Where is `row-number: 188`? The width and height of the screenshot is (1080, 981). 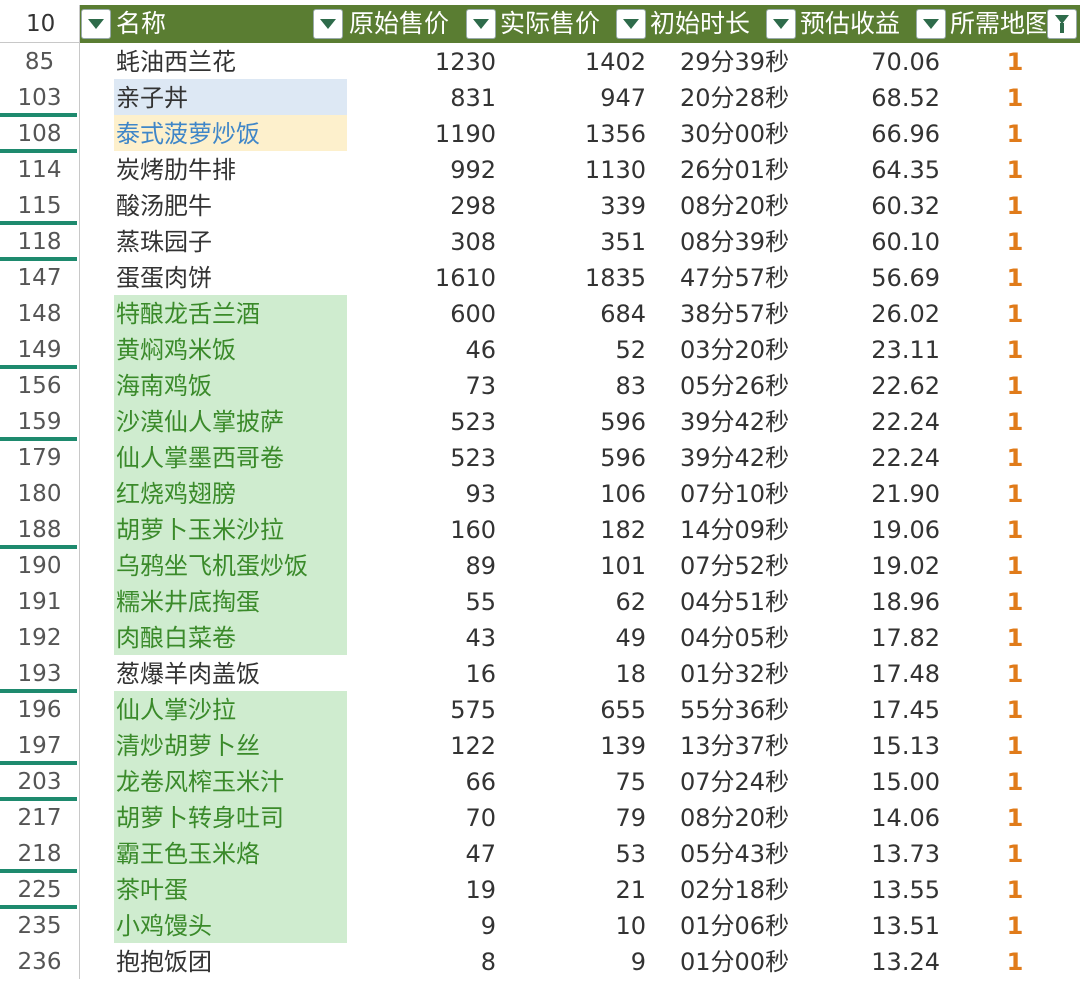 row-number: 188 is located at coordinates (40, 530).